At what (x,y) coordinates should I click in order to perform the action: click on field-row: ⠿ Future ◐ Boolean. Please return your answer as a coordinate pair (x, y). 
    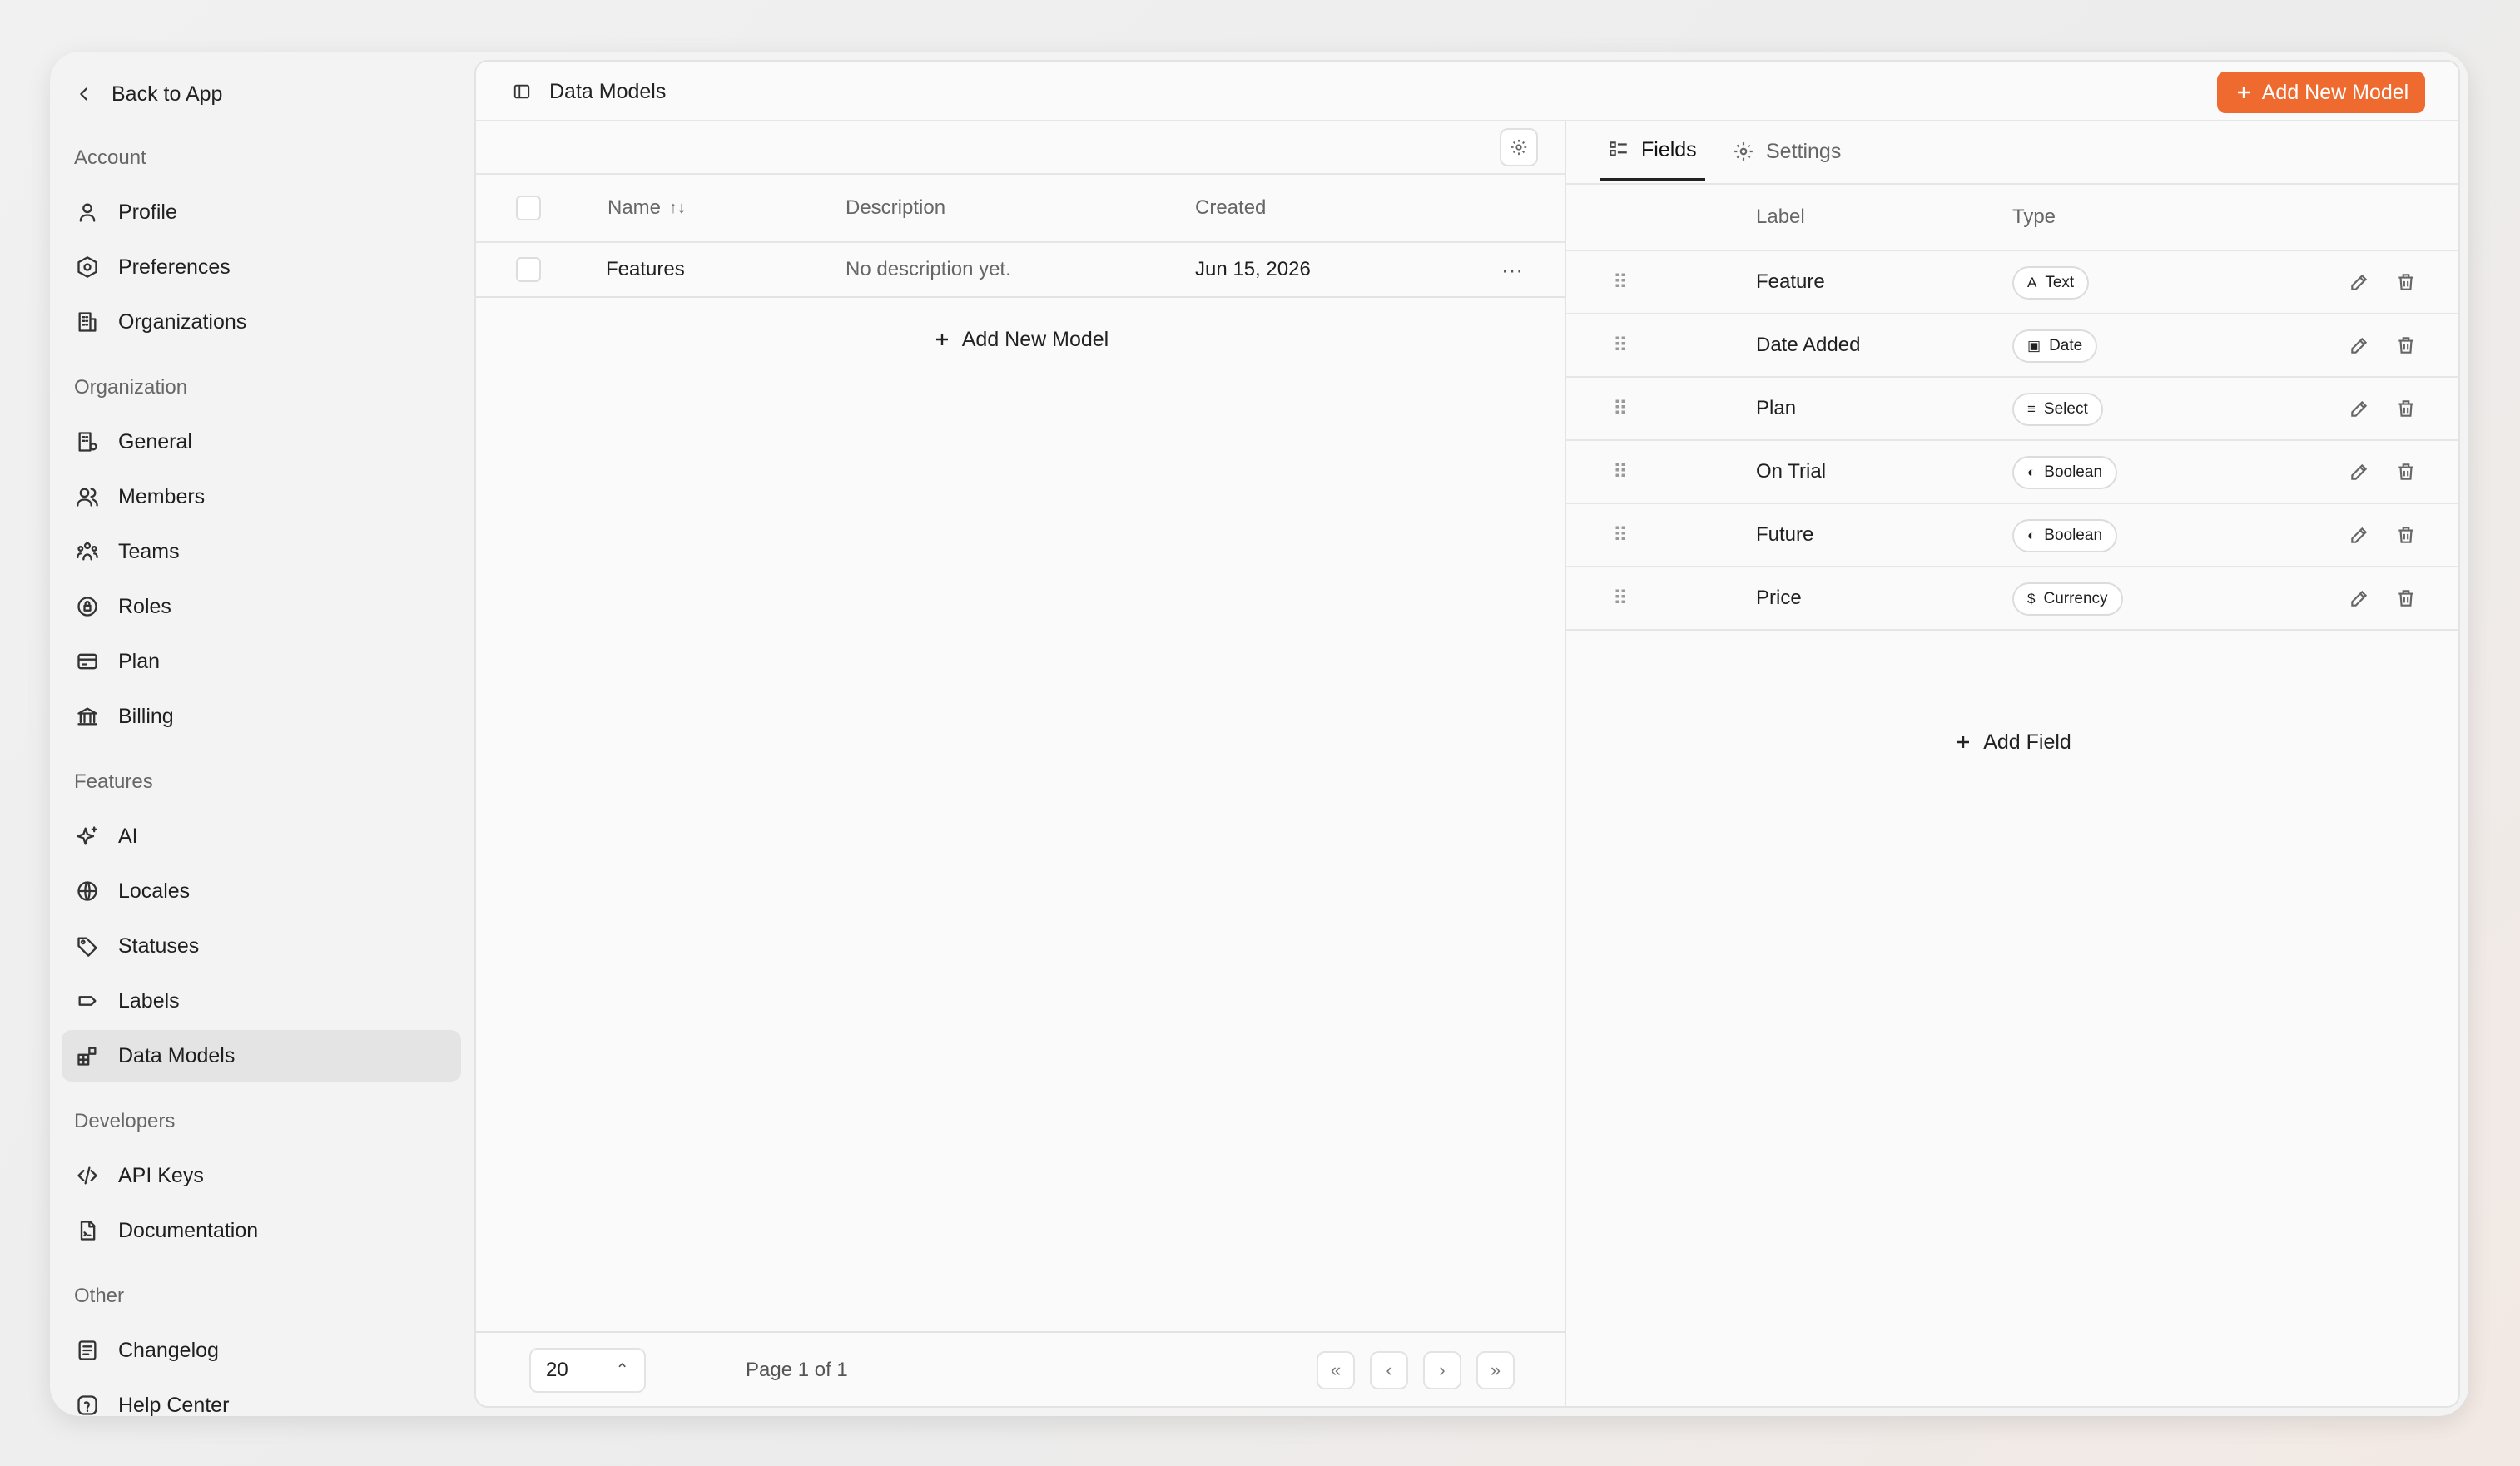
    Looking at the image, I should click on (2012, 535).